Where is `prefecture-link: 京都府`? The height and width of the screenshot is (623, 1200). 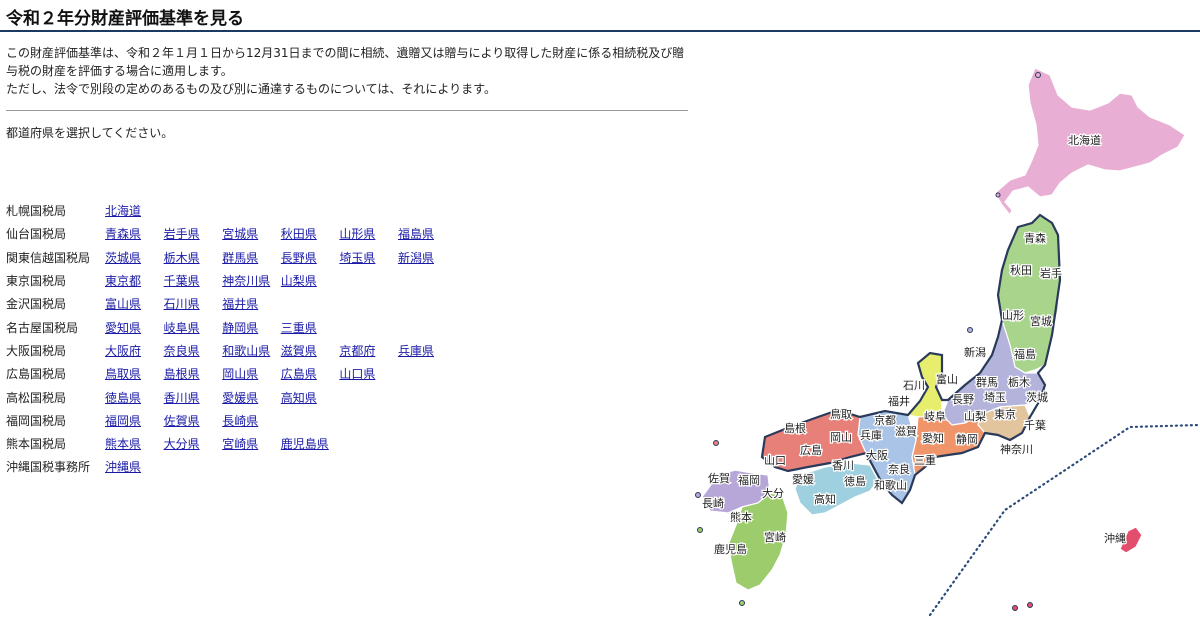
prefecture-link: 京都府 is located at coordinates (357, 351).